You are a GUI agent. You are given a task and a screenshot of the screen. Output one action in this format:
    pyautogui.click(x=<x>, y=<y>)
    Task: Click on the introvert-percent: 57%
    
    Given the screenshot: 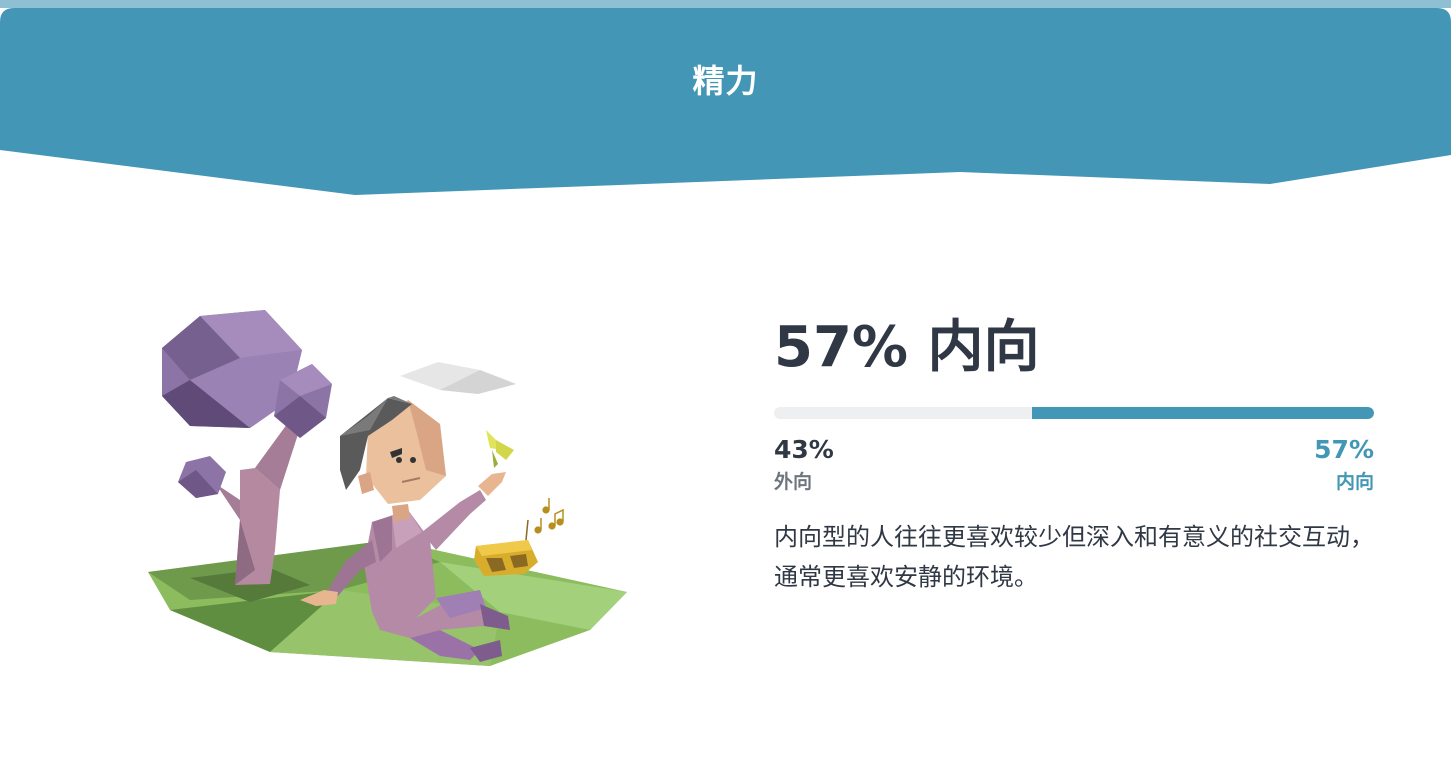 What is the action you would take?
    pyautogui.click(x=1344, y=449)
    